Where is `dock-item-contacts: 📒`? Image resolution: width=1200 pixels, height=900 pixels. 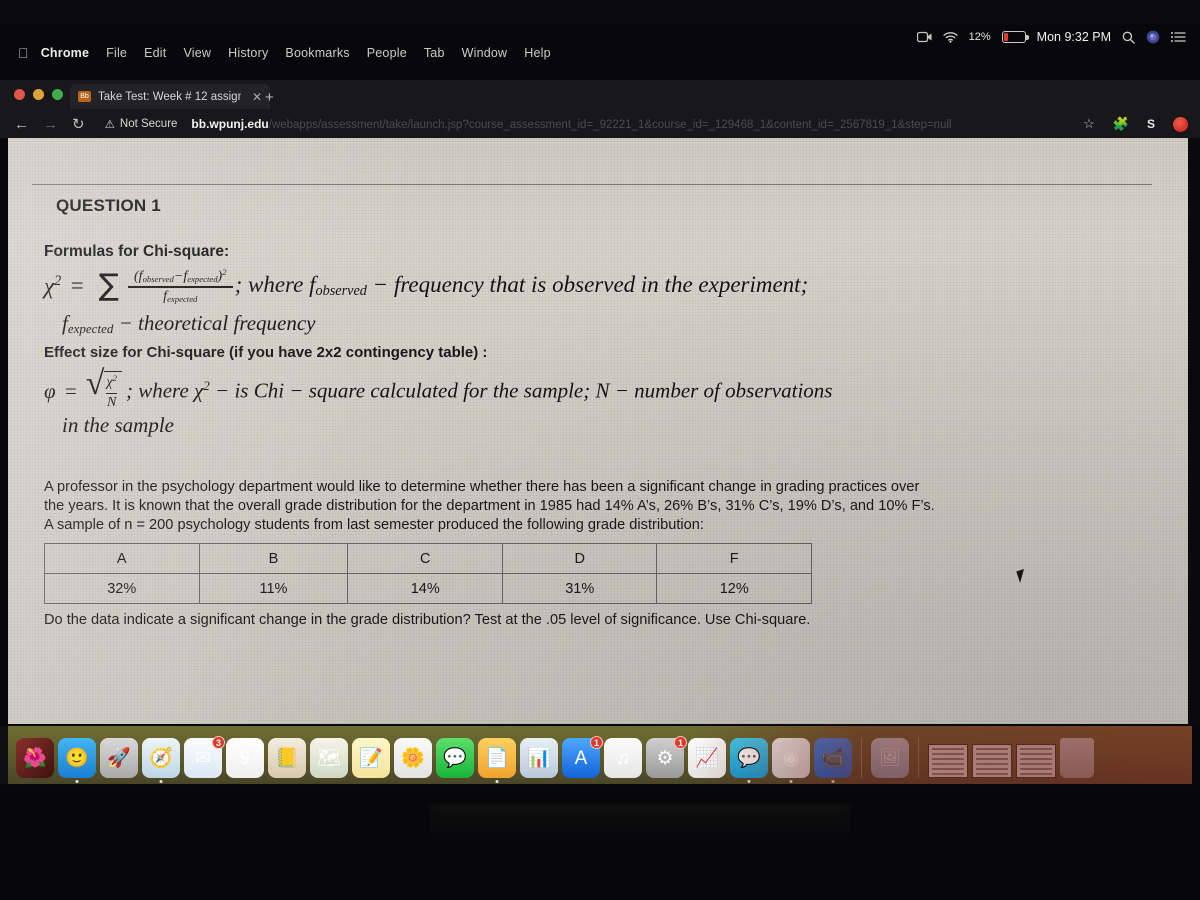
dock-item-contacts: 📒 is located at coordinates (287, 758).